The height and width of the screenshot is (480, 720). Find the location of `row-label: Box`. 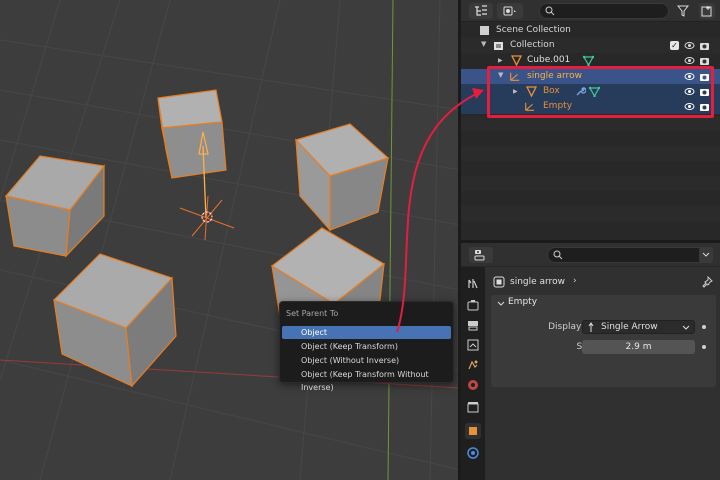

row-label: Box is located at coordinates (551, 91).